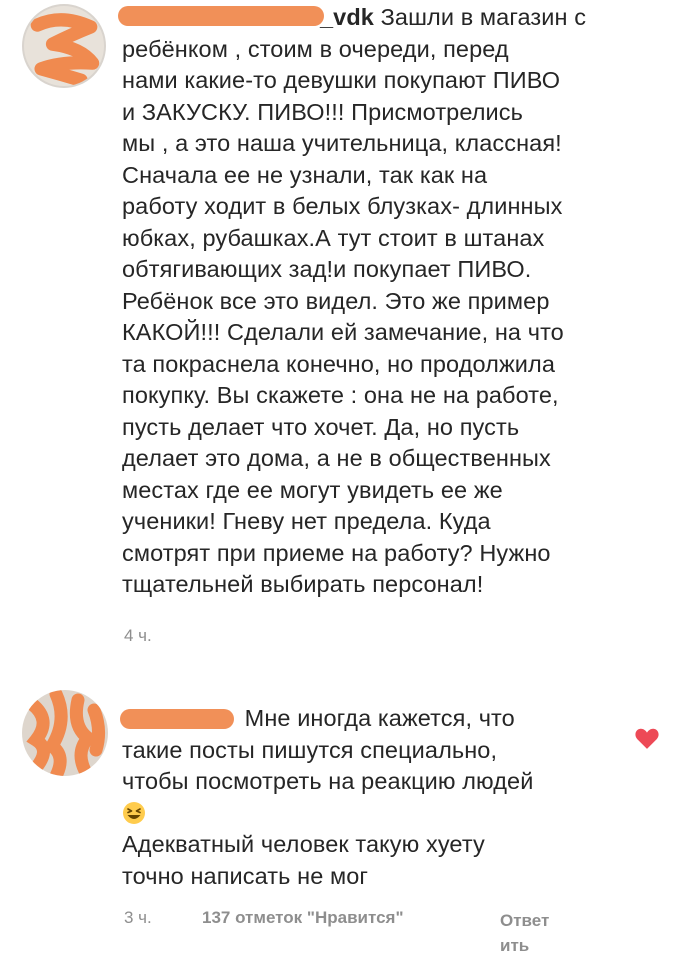 This screenshot has width=700, height=964. What do you see at coordinates (647, 738) in the screenshot?
I see `heart-icon` at bounding box center [647, 738].